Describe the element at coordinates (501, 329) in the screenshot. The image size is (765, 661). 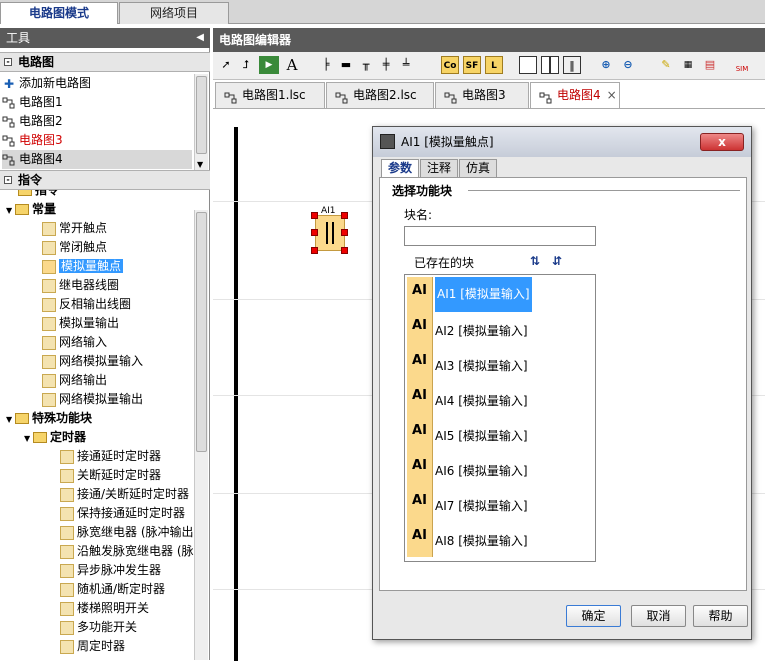
I see `existing-block-item: AI AI2 [模拟量输入]` at that location.